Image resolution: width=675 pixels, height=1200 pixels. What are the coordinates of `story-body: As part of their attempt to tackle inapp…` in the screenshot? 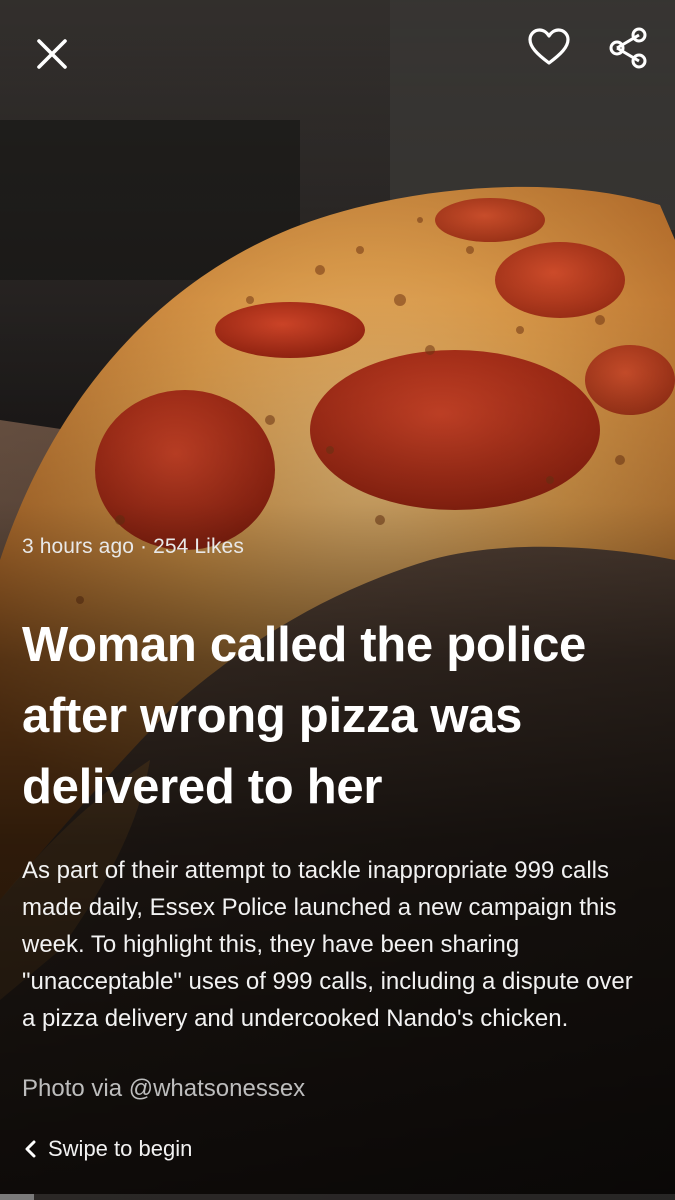 It's located at (327, 944).